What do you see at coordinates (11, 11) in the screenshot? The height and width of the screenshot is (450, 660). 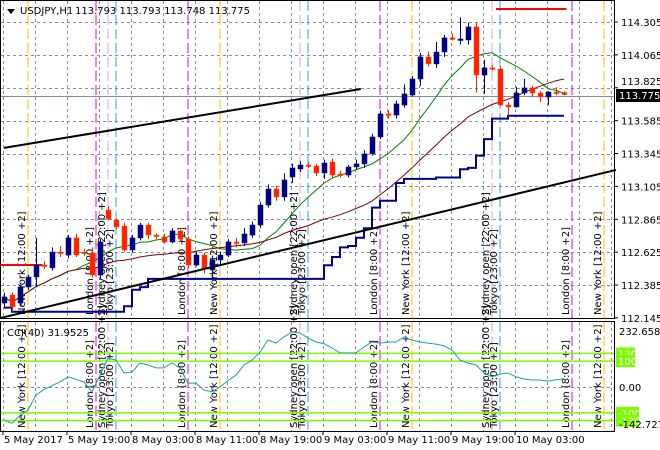 I see `collapse-triangle-icon` at bounding box center [11, 11].